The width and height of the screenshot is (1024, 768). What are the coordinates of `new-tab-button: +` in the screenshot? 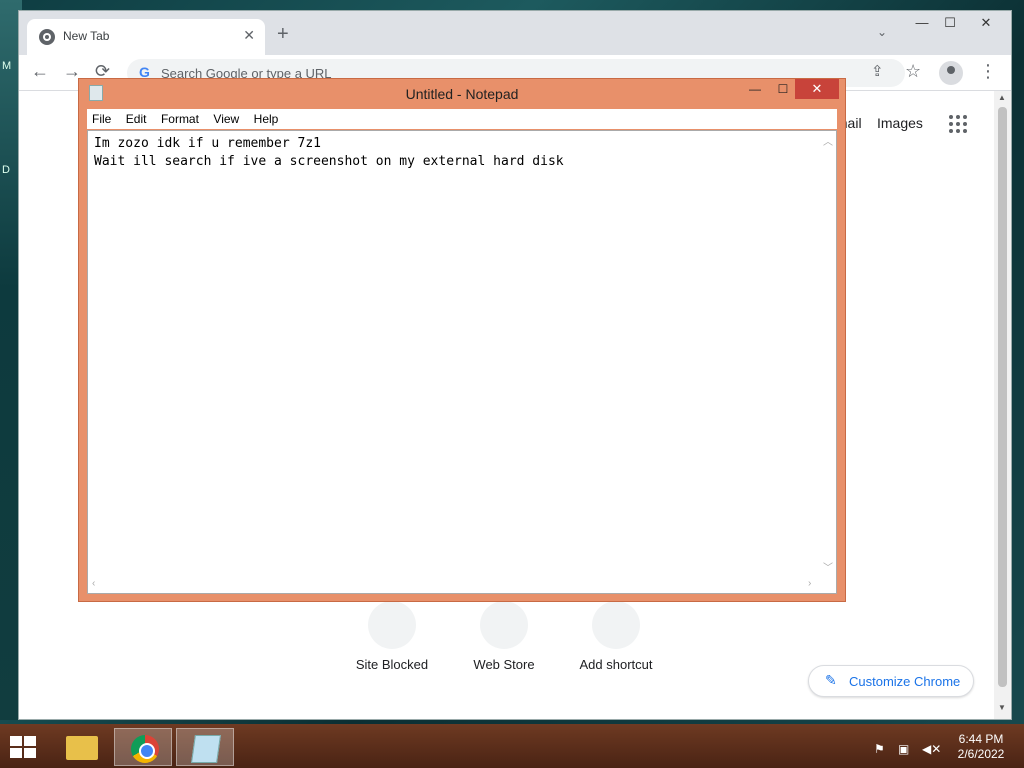 It's located at (283, 34).